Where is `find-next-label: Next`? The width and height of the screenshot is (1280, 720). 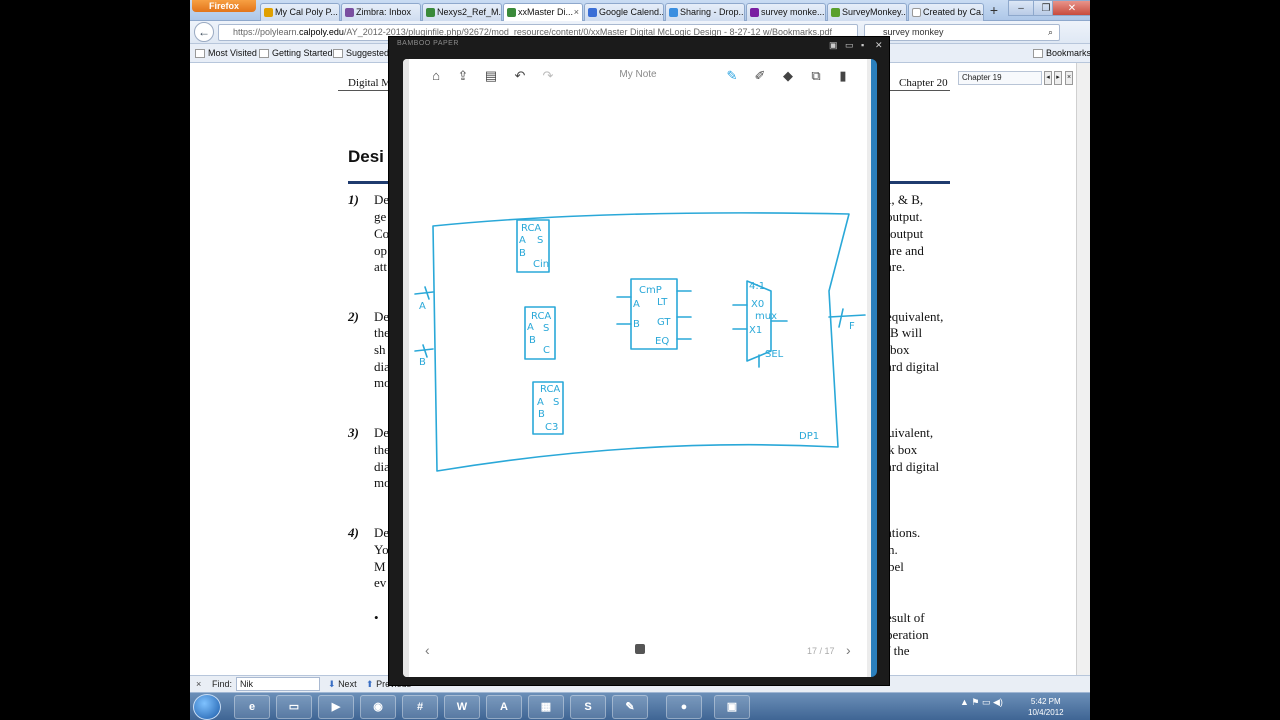
find-next-label: Next is located at coordinates (347, 684).